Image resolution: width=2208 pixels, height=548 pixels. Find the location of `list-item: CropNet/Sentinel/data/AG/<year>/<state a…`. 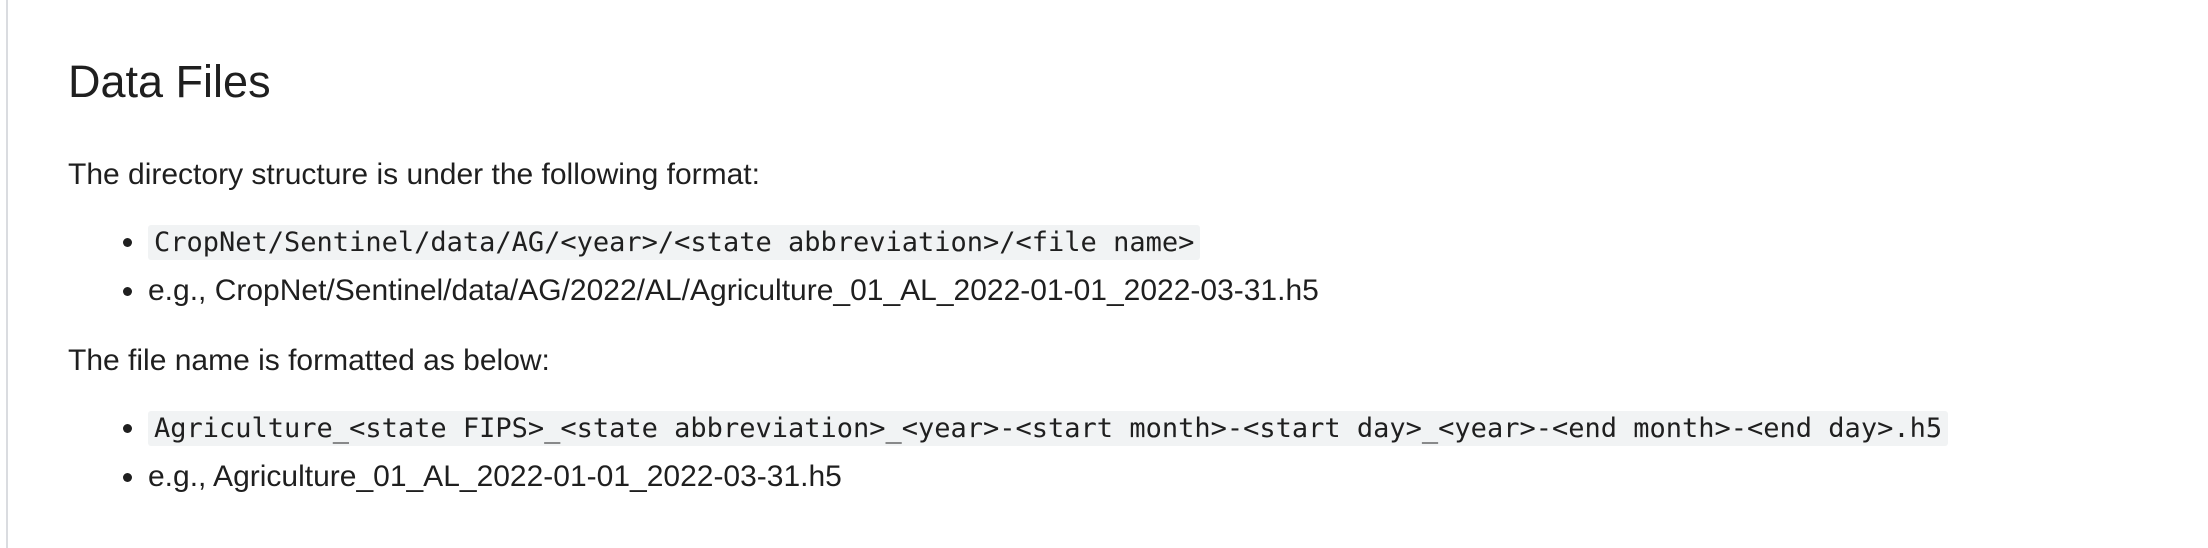

list-item: CropNet/Sentinel/data/AG/<year>/<state a… is located at coordinates (1118, 245).